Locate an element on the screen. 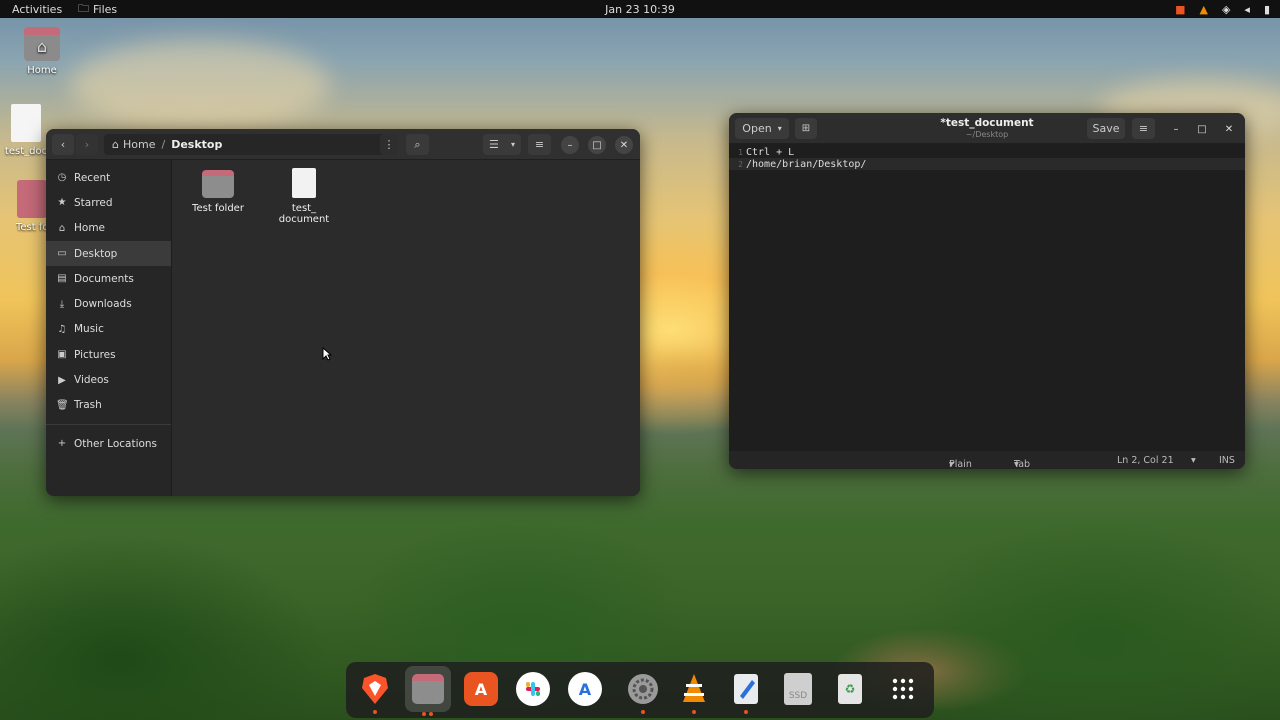 Image resolution: width=1280 pixels, height=720 pixels. text-line: 2 /home/brian/Desktop/ is located at coordinates (987, 164).